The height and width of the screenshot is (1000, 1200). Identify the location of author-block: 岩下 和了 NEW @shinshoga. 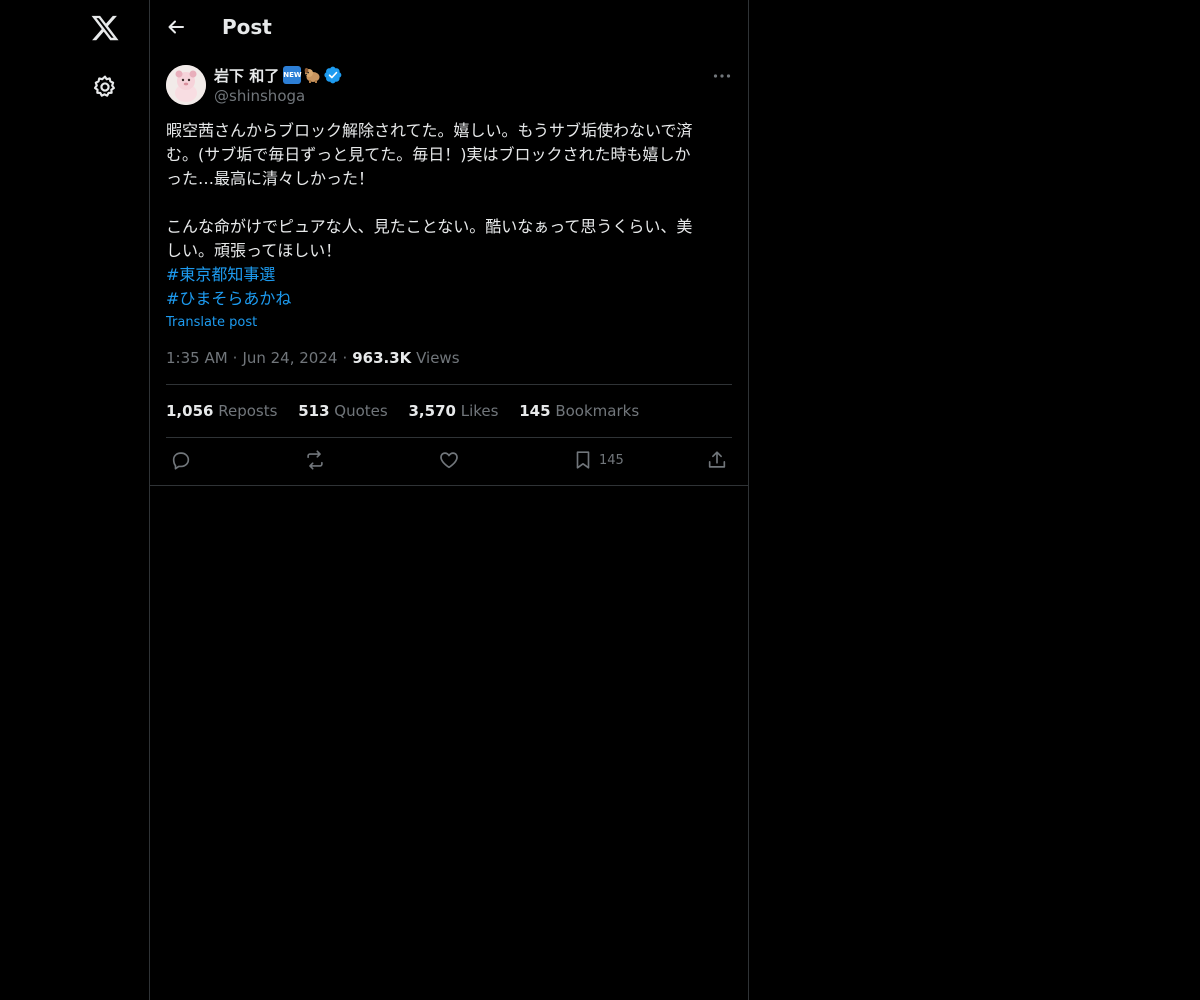
(278, 85).